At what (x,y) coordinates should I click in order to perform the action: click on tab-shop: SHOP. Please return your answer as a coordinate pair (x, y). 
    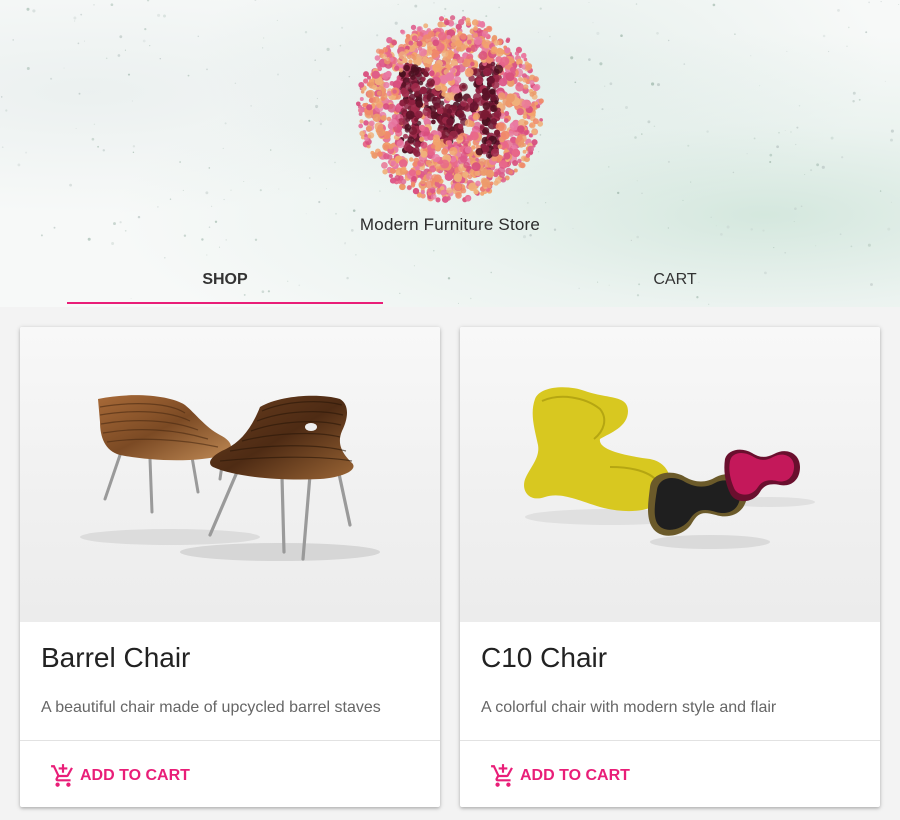
    Looking at the image, I should click on (225, 281).